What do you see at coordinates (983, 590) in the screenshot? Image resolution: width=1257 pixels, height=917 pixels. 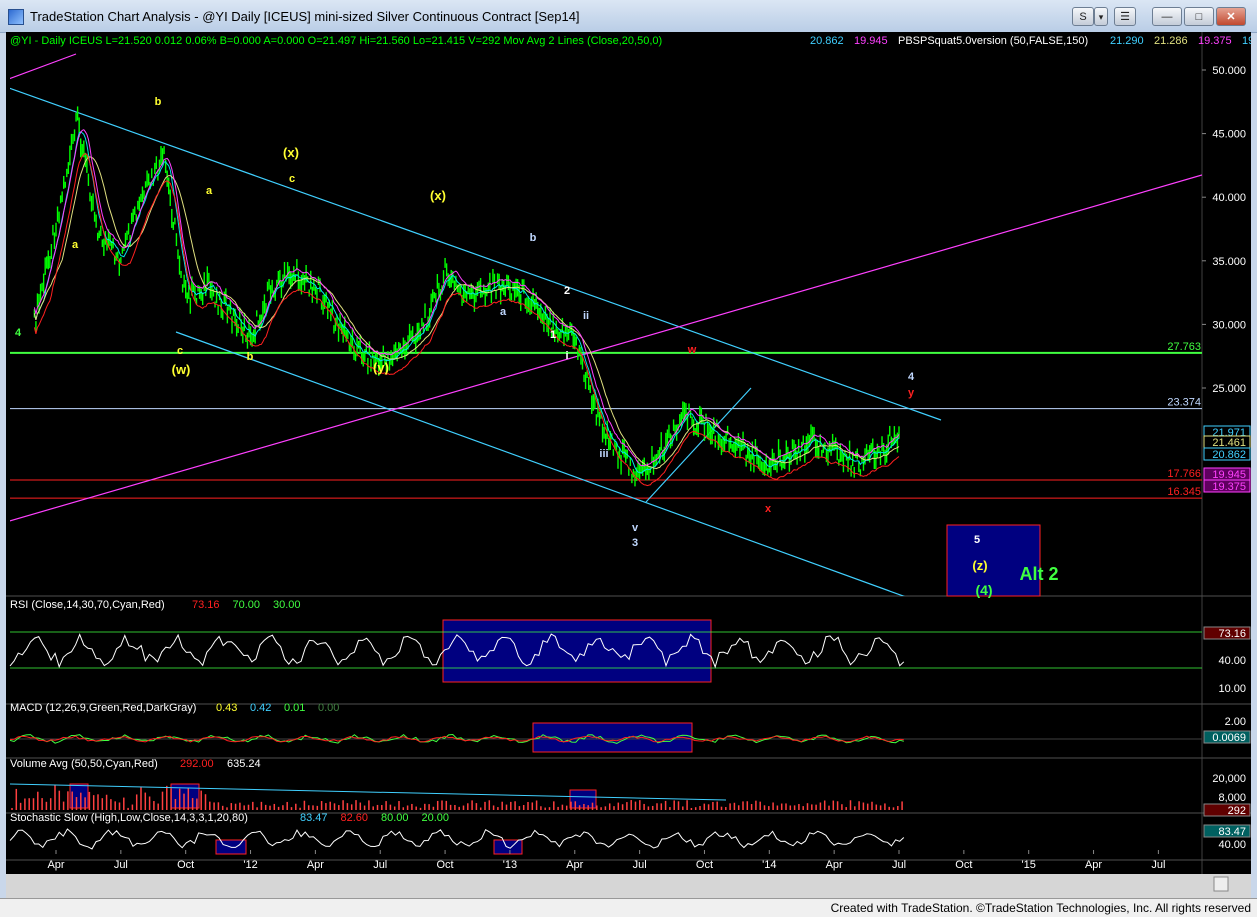 I see `wave-label: (4)` at bounding box center [983, 590].